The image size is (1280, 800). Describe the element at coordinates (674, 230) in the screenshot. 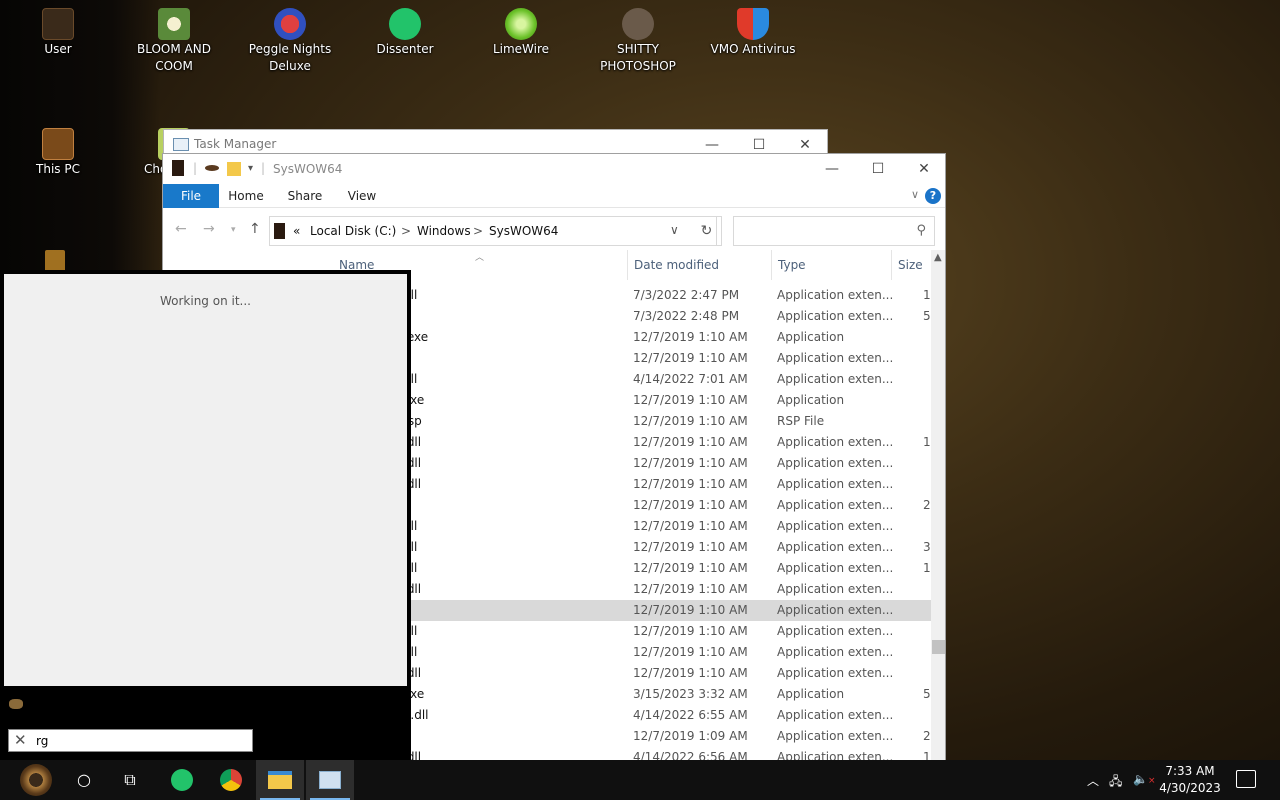

I see `address-history-chevron-icon: ∨` at that location.